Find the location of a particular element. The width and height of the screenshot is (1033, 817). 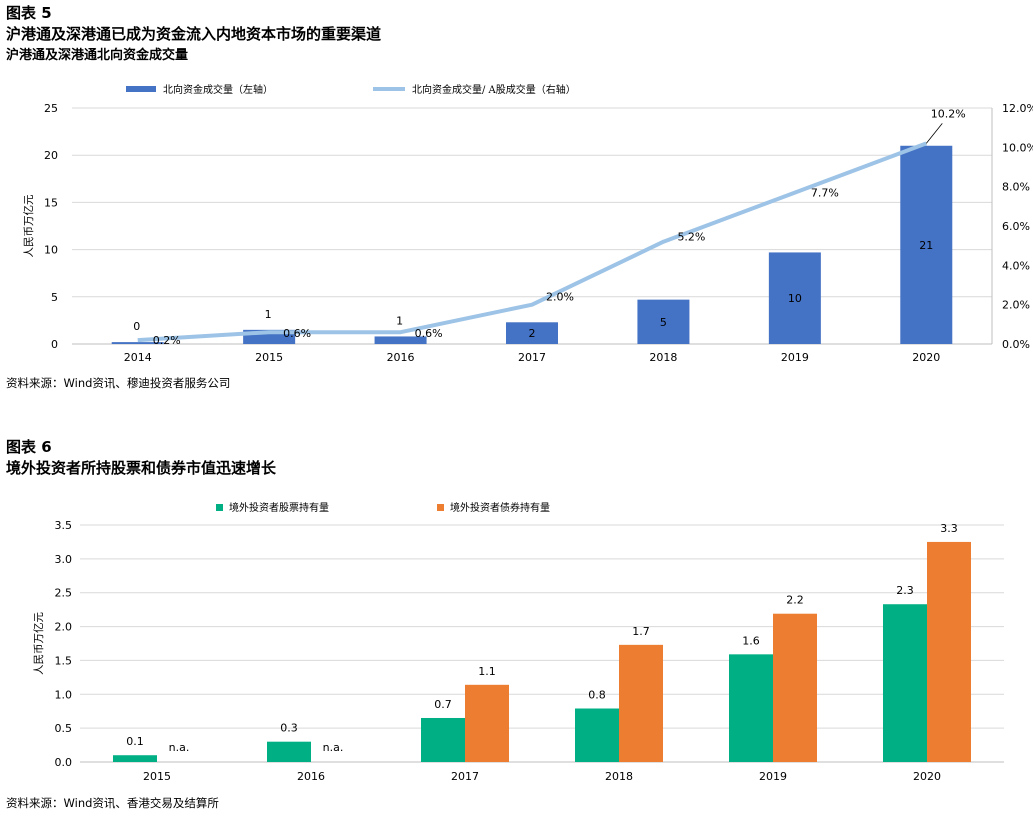

legend-label-bar: 北向资金成交量（左轴） is located at coordinates (218, 89).